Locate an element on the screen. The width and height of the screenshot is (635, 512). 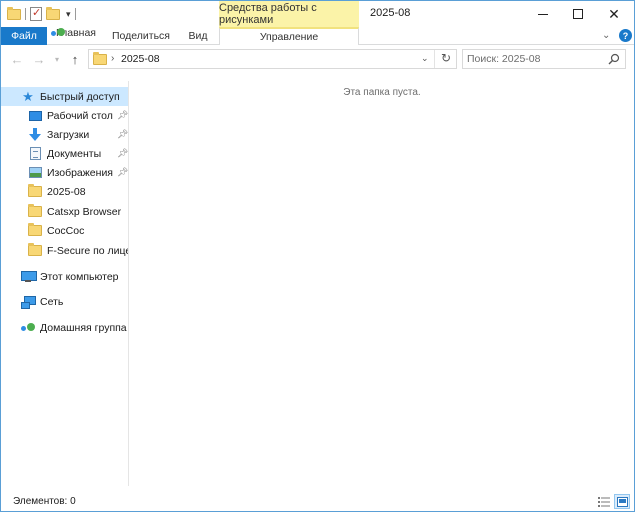
network-icon is located at coordinates (28, 302).